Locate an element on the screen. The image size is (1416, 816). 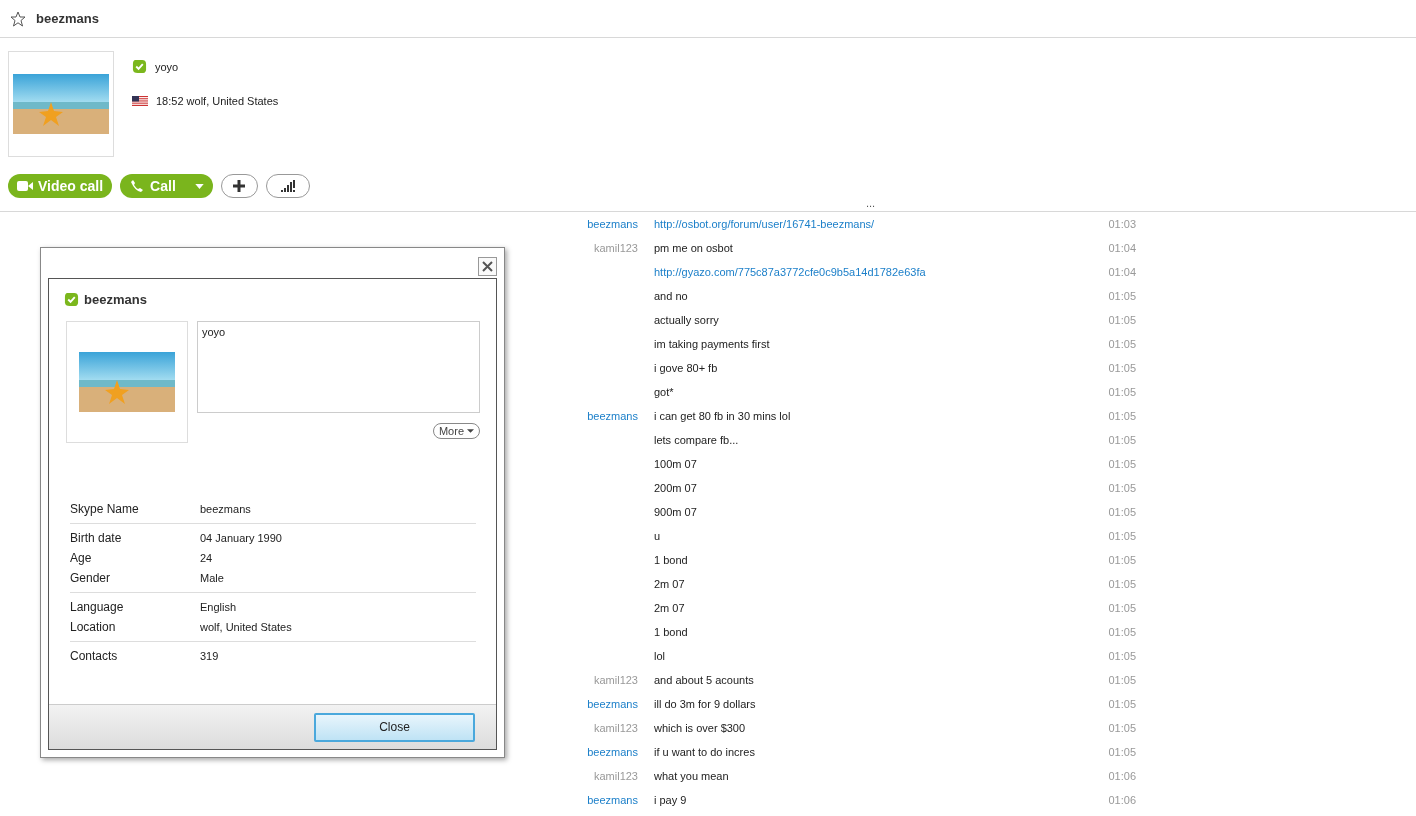
mood-message: yoyo is located at coordinates (167, 66).